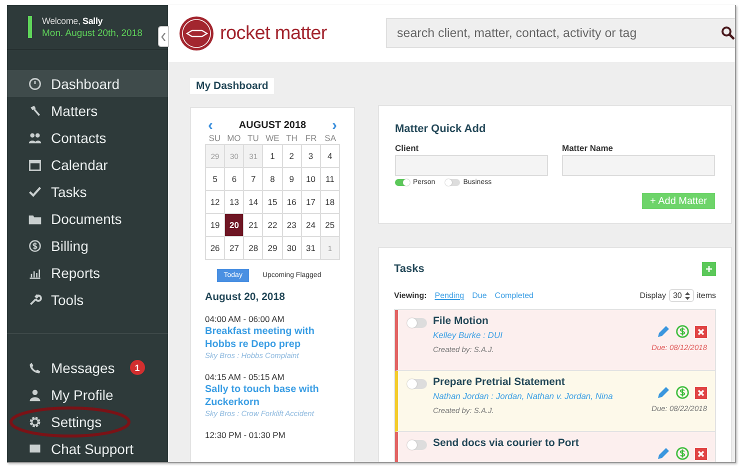 Image resolution: width=740 pixels, height=469 pixels. What do you see at coordinates (87, 218) in the screenshot?
I see `nav-item: Documents` at bounding box center [87, 218].